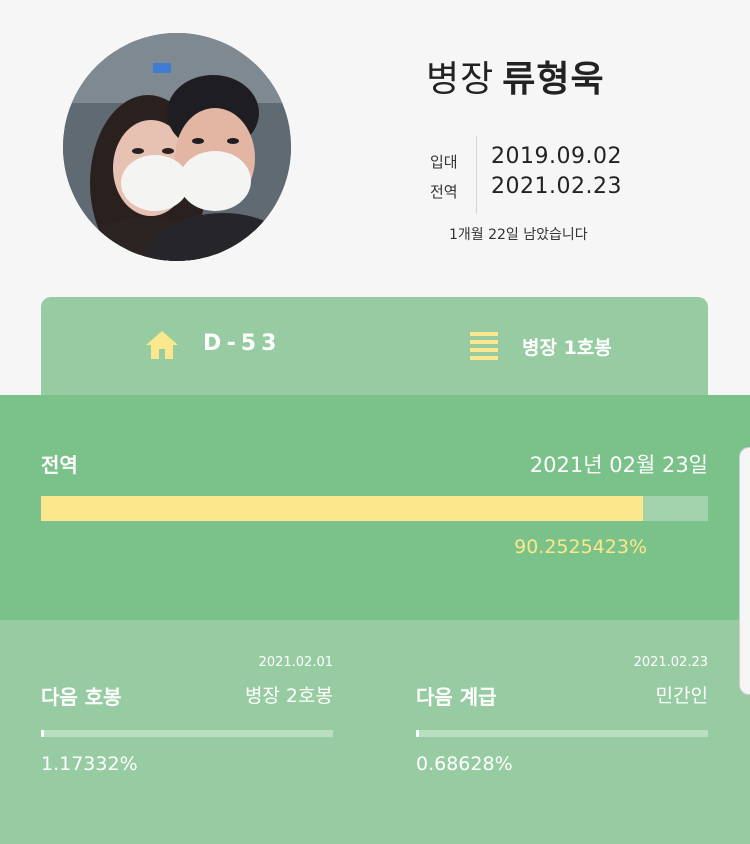 This screenshot has height=844, width=750. I want to click on discharge-row: 전역 2021.02.23, so click(528, 189).